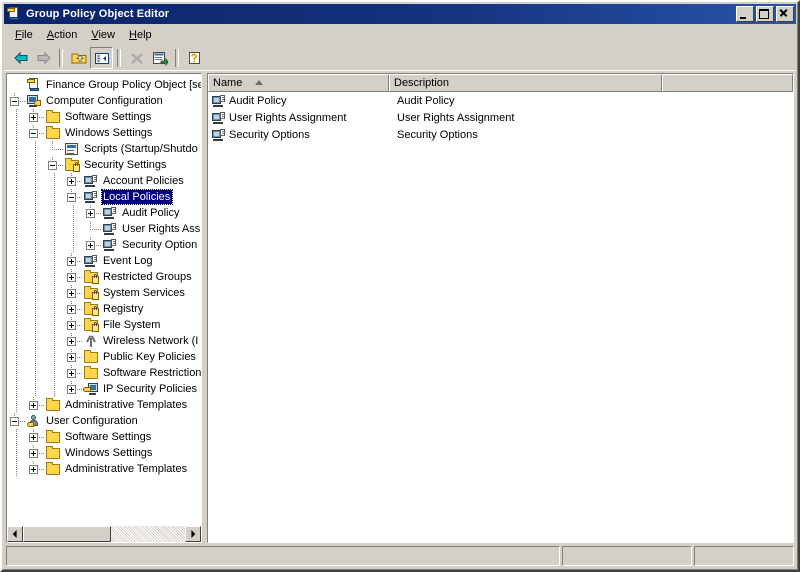  What do you see at coordinates (123, 85) in the screenshot?
I see `tree-node-label: Finance Group Policy Object [server` at bounding box center [123, 85].